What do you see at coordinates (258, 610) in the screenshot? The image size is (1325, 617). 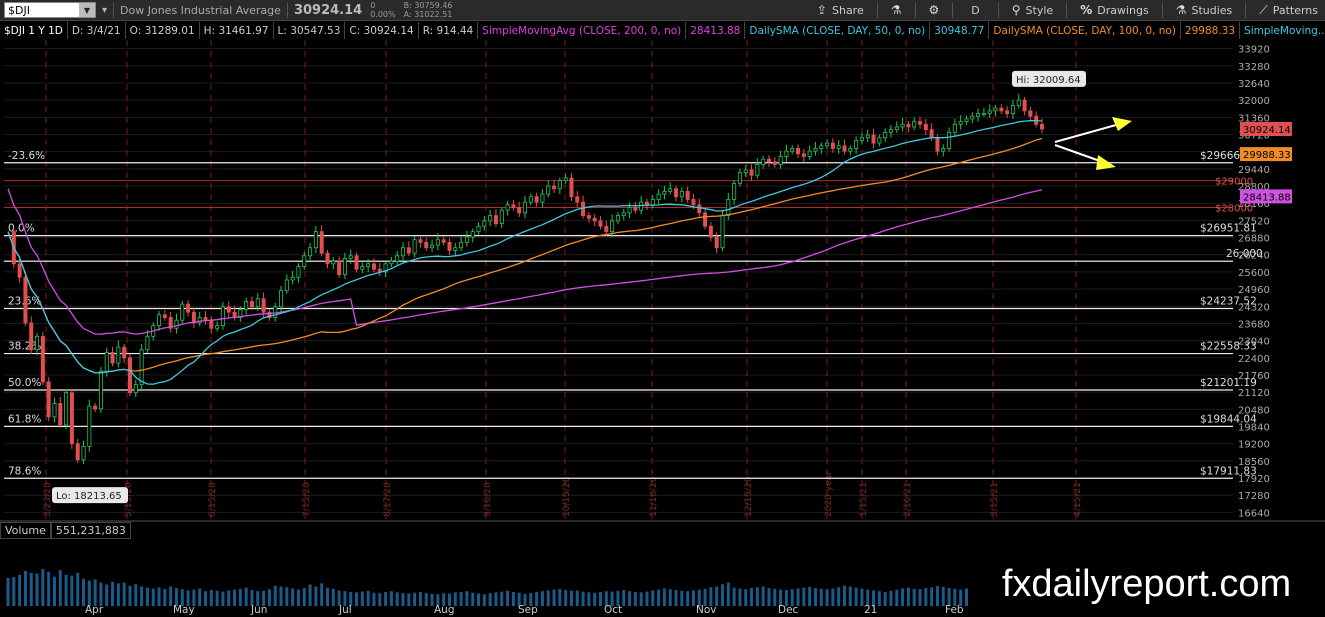 I see `x-axis-label: Jun` at bounding box center [258, 610].